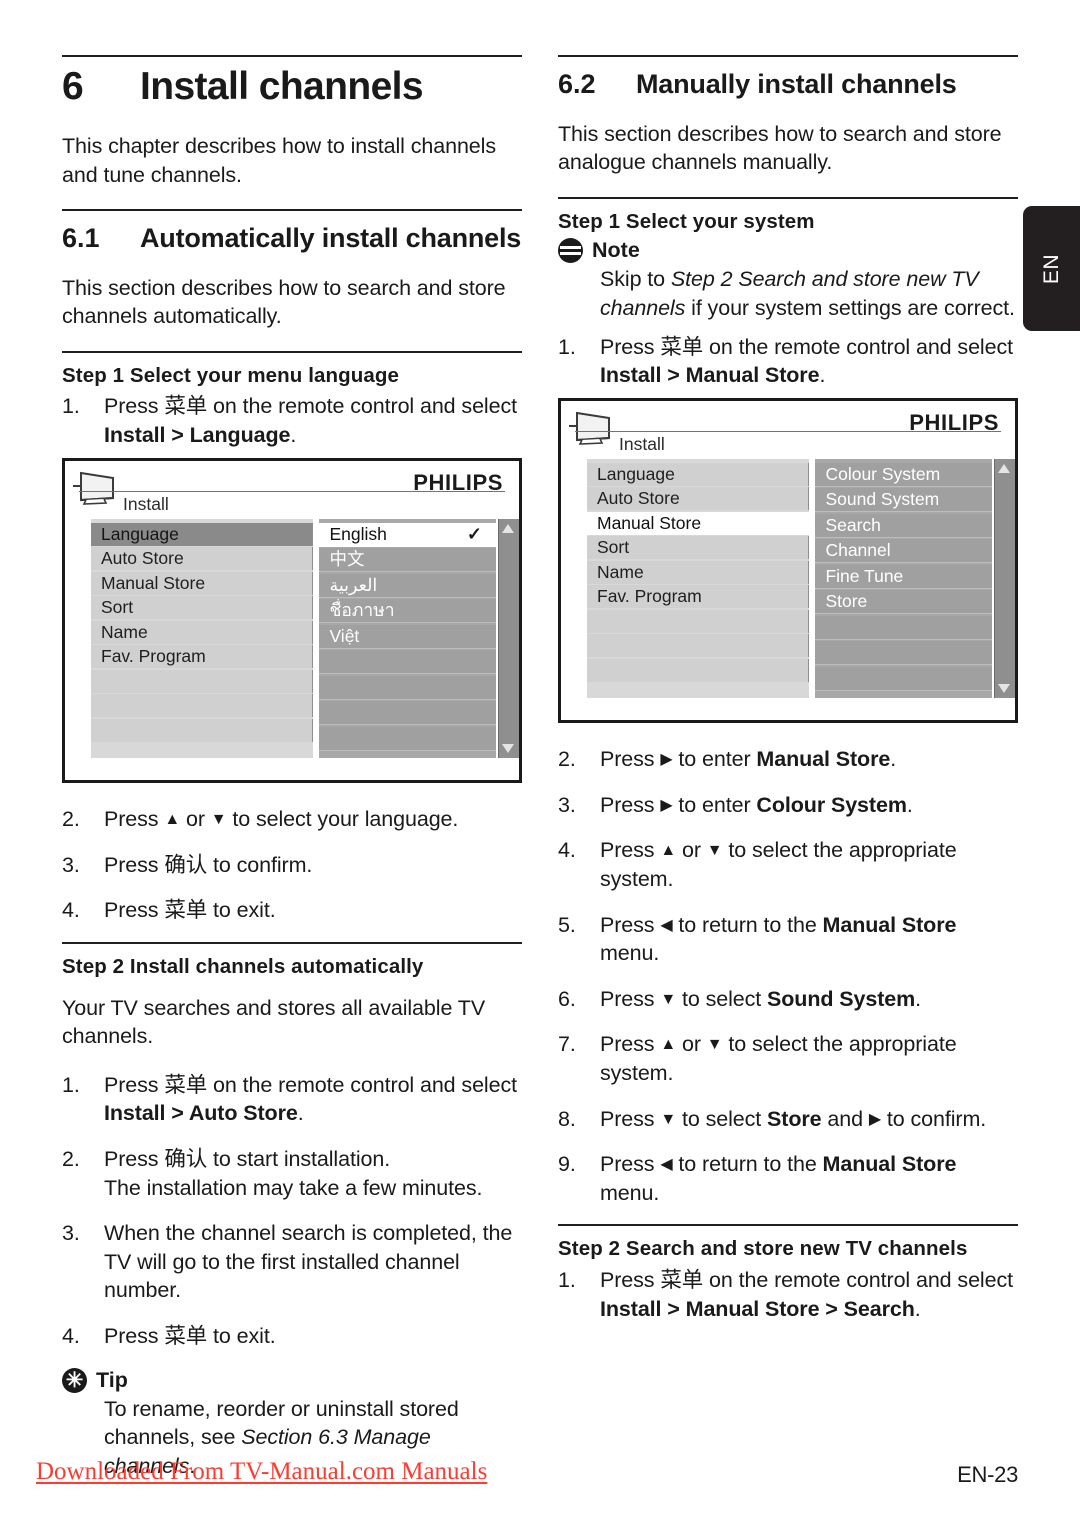 The width and height of the screenshot is (1080, 1528). I want to click on chapter-number: 6, so click(73, 86).